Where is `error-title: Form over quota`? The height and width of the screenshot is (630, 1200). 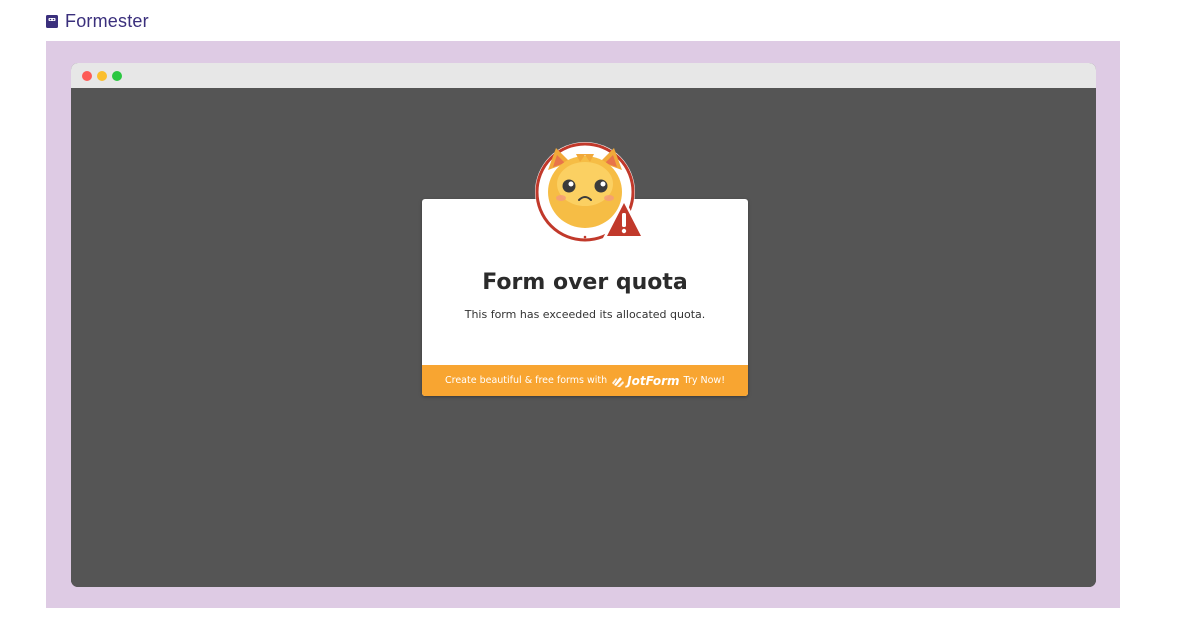
error-title: Form over quota is located at coordinates (585, 282).